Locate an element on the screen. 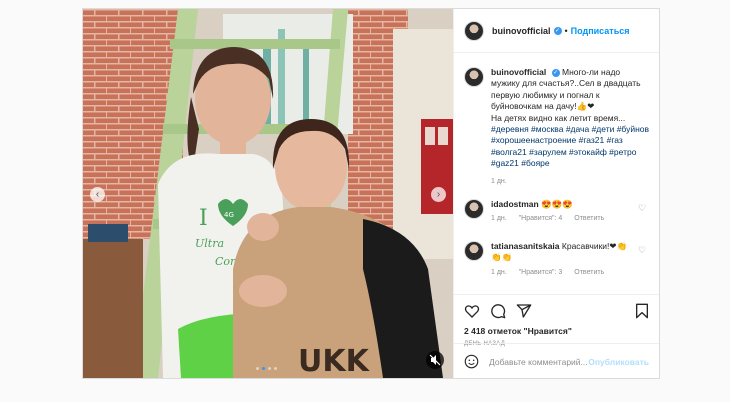 This screenshot has width=730, height=402. comment-likes: "Нравится": 3 is located at coordinates (541, 272).